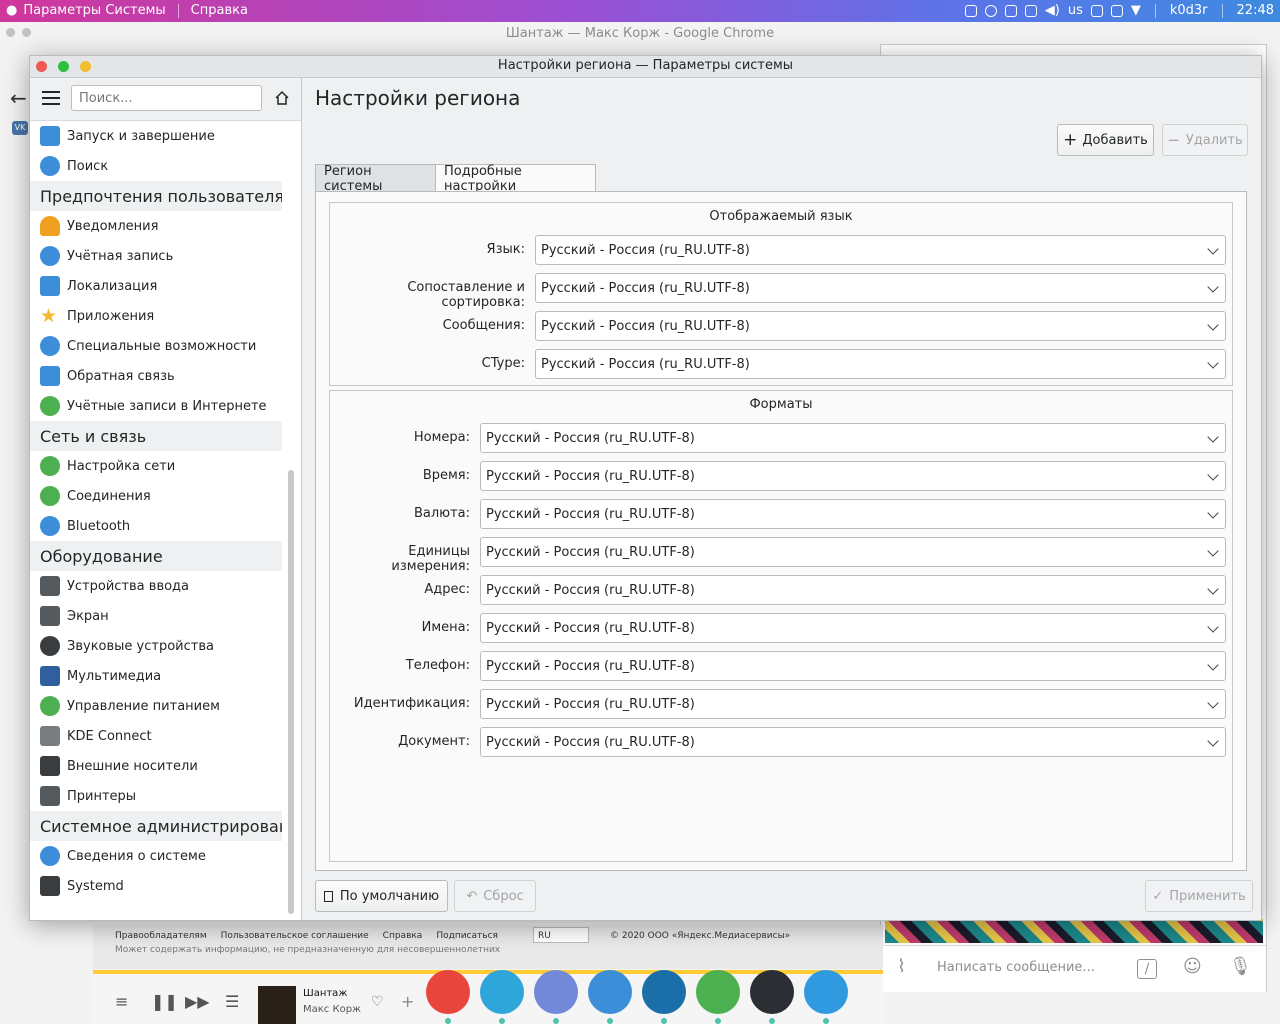 The image size is (1280, 1024). I want to click on defaults-button: По умолчанию, so click(381, 896).